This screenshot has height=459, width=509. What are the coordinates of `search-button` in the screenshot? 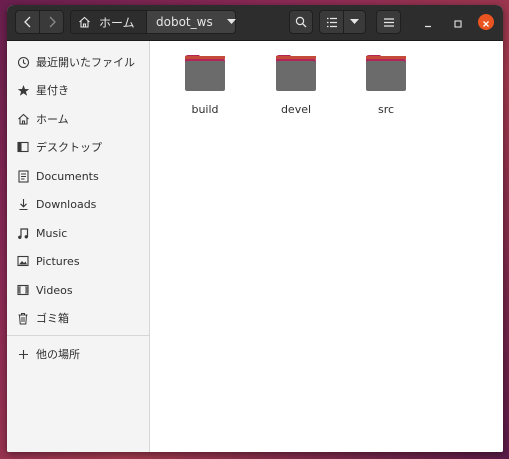 It's located at (301, 22).